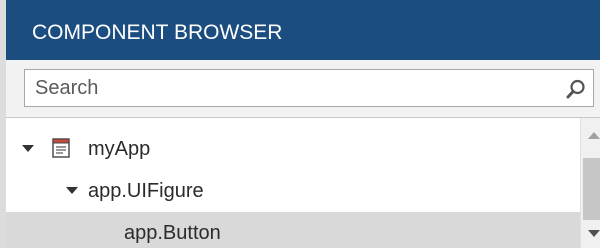  Describe the element at coordinates (157, 32) in the screenshot. I see `panel-title: COMPONENT BROWSER` at that location.